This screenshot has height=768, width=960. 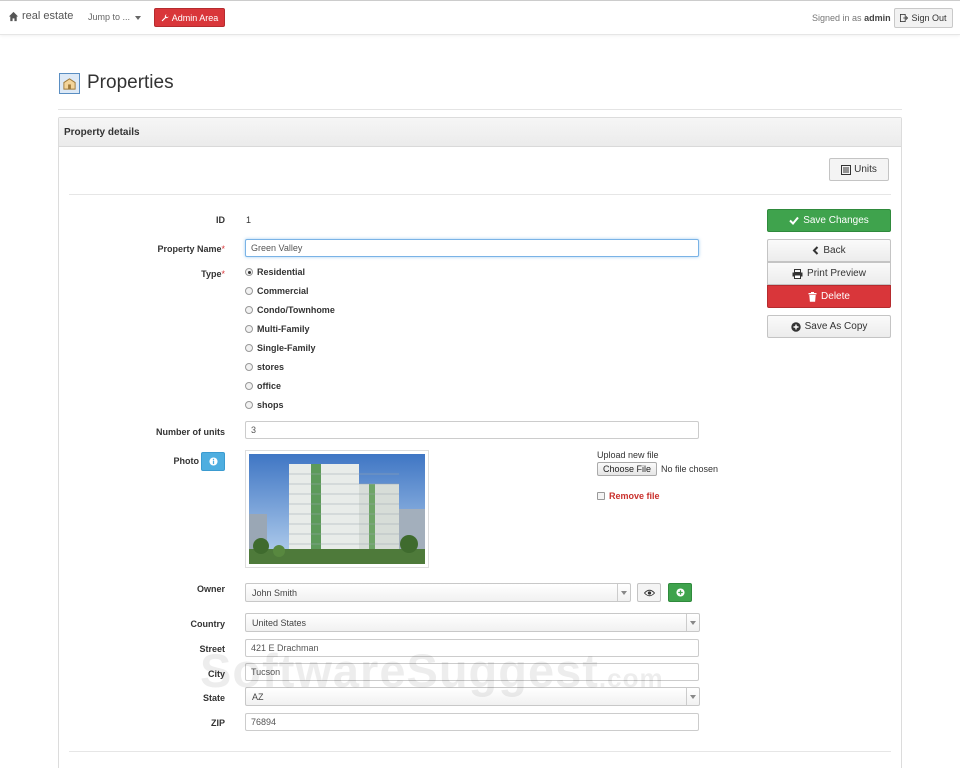 I want to click on no-file-chosen-text: No file chosen, so click(x=690, y=469).